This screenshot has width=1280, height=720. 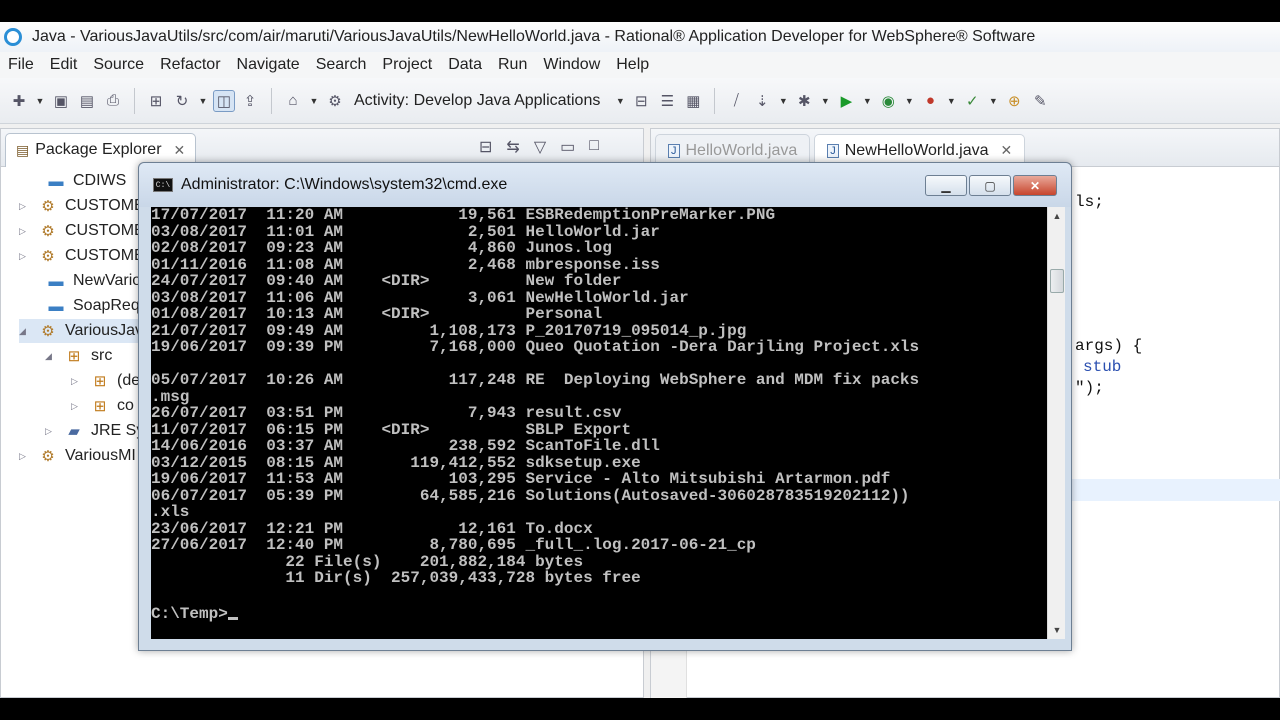 I want to click on tree-item: ▷ ▰ JRE Sy, so click(x=94, y=431).